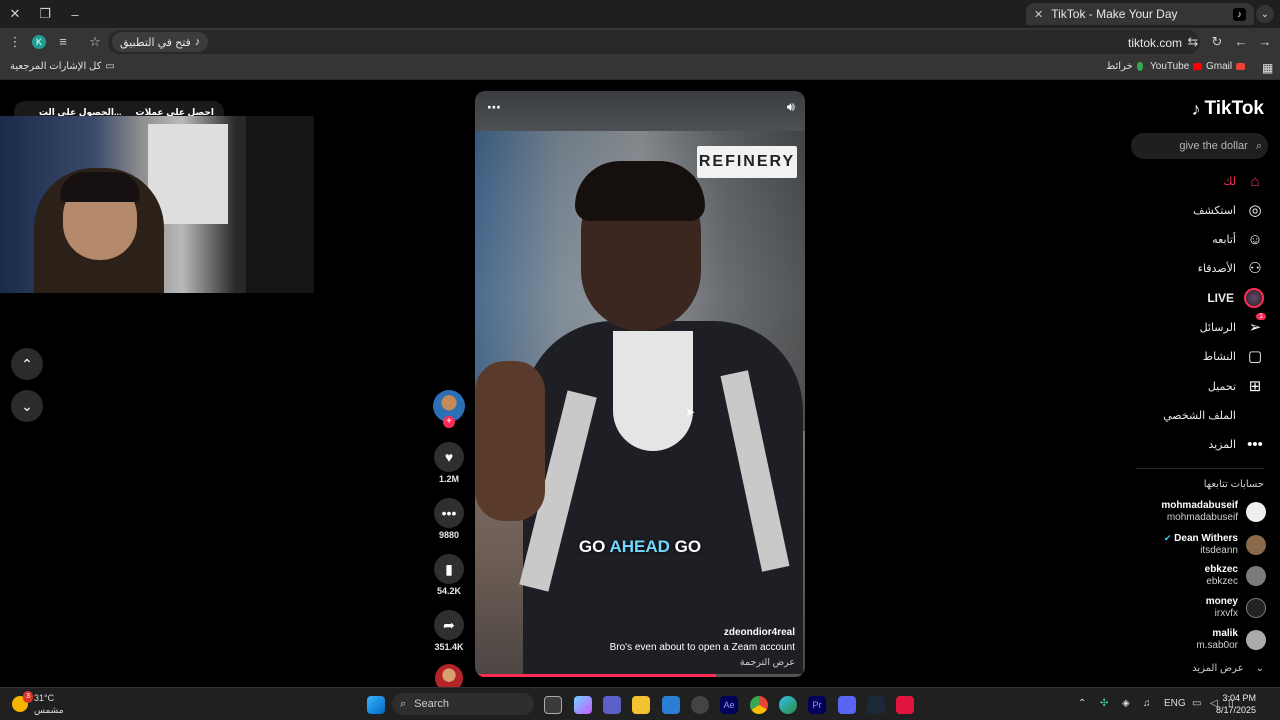 The height and width of the screenshot is (720, 1280). Describe the element at coordinates (1233, 325) in the screenshot. I see `sidebar-item-messages: الرسائل ➢ 1` at that location.